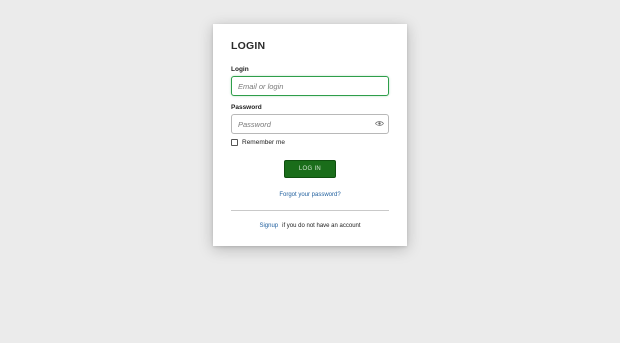 The height and width of the screenshot is (343, 620). What do you see at coordinates (310, 210) in the screenshot?
I see `divider` at bounding box center [310, 210].